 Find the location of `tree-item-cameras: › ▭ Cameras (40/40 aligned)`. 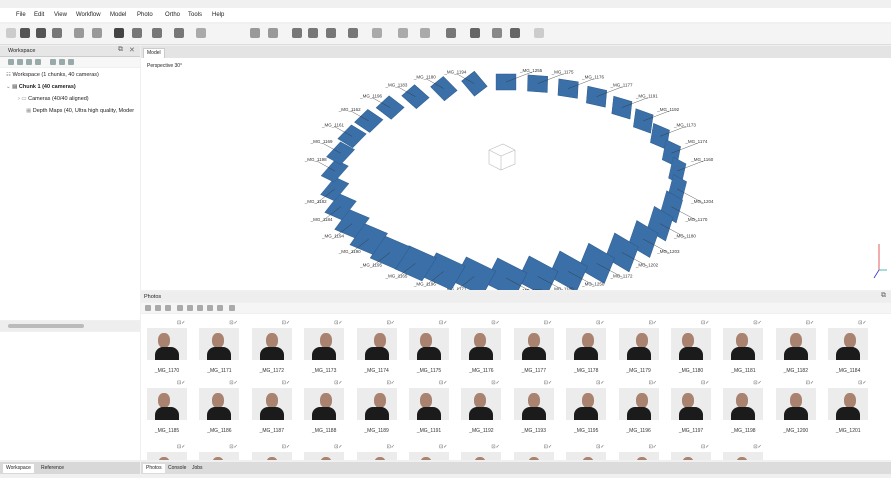

tree-item-cameras: › ▭ Cameras (40/40 aligned) is located at coordinates (53, 99).